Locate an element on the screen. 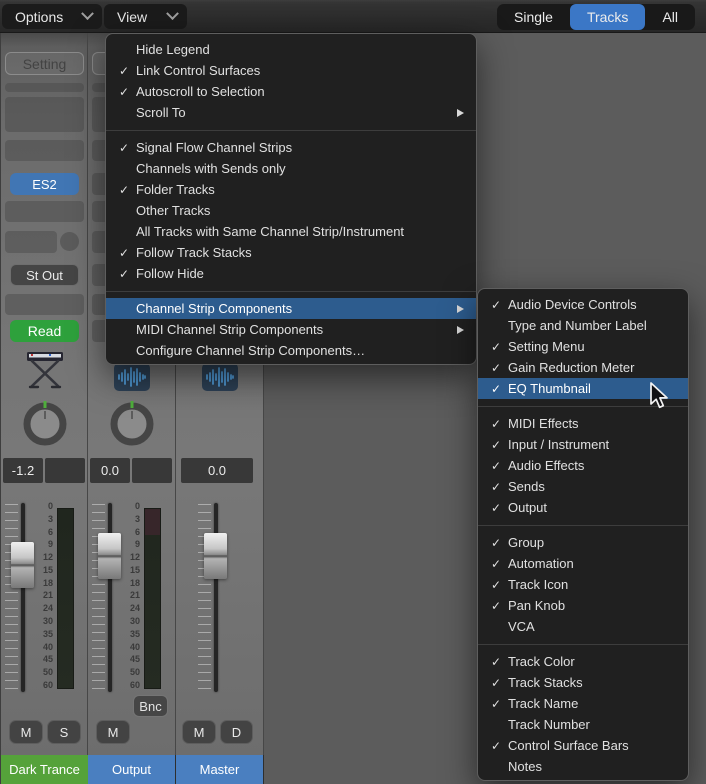  menu-item-label: Track Number is located at coordinates (549, 724).